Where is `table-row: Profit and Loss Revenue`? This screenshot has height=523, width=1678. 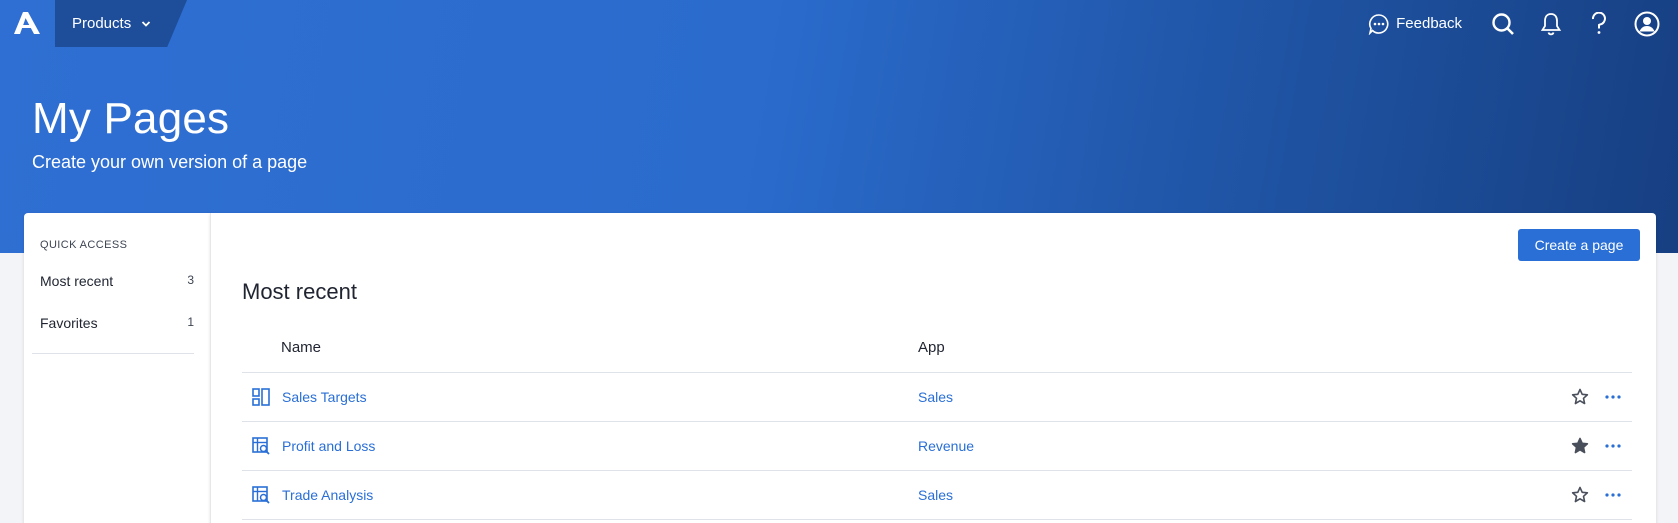
table-row: Profit and Loss Revenue is located at coordinates (937, 446).